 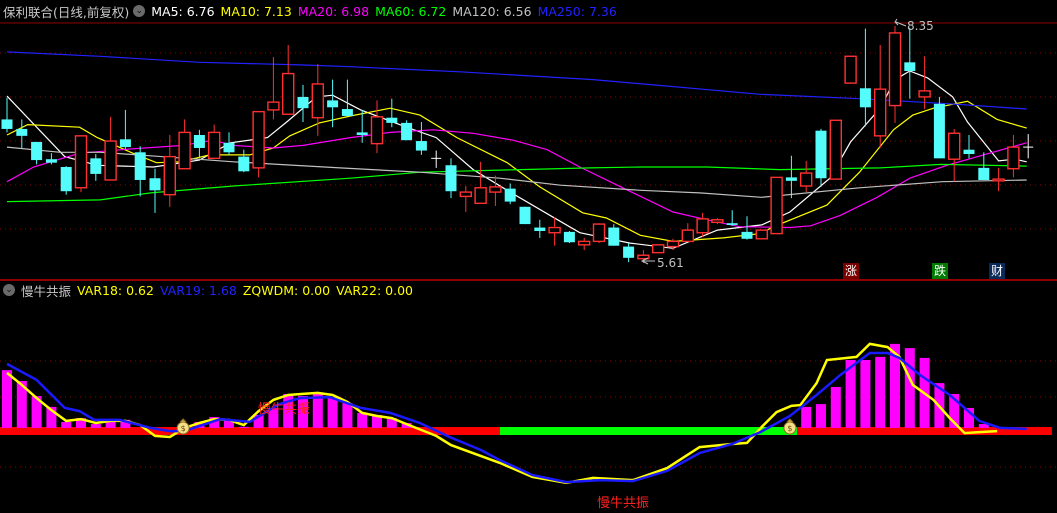 I want to click on ma250-label: MA250: 7.36, so click(x=577, y=11).